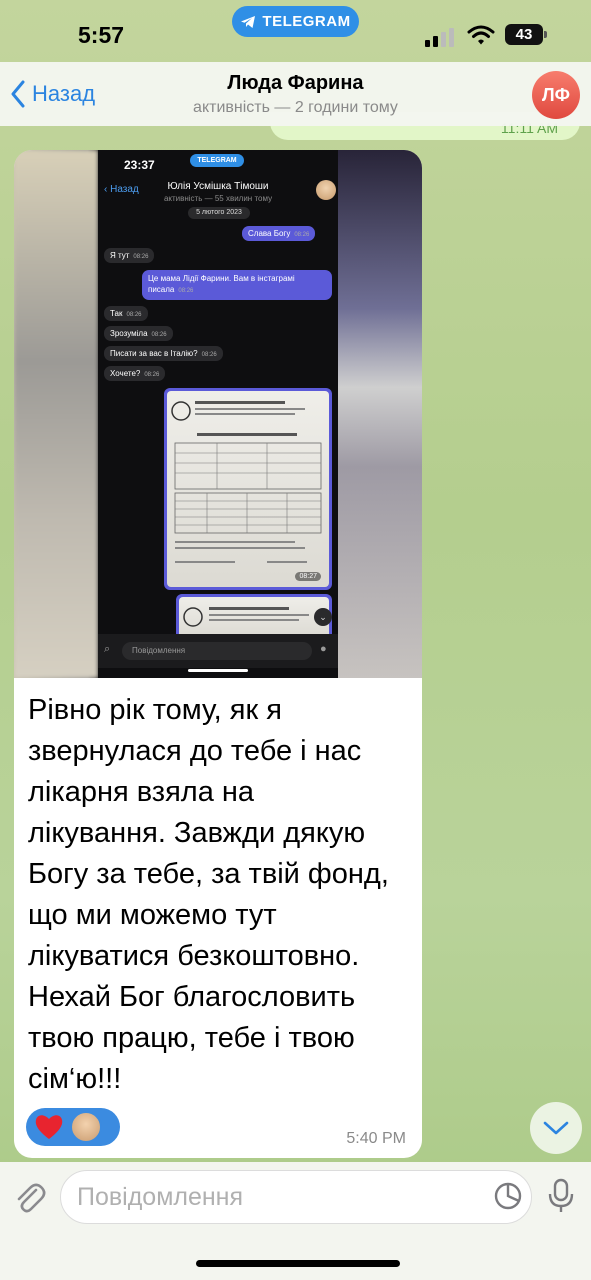  I want to click on screenshot-avatar, so click(326, 190).